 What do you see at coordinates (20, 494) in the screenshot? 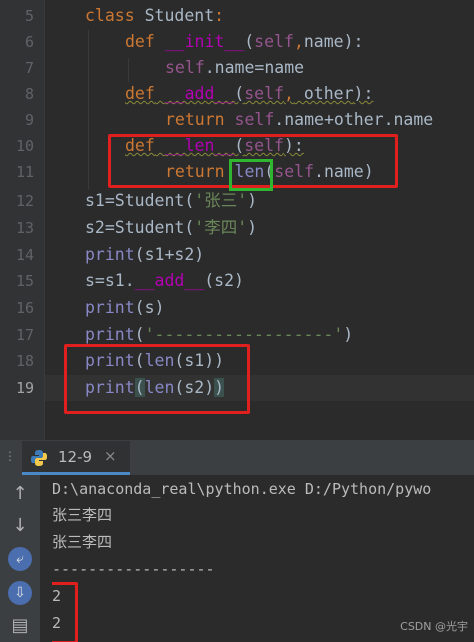
I see `arrow-up-icon: ↑` at bounding box center [20, 494].